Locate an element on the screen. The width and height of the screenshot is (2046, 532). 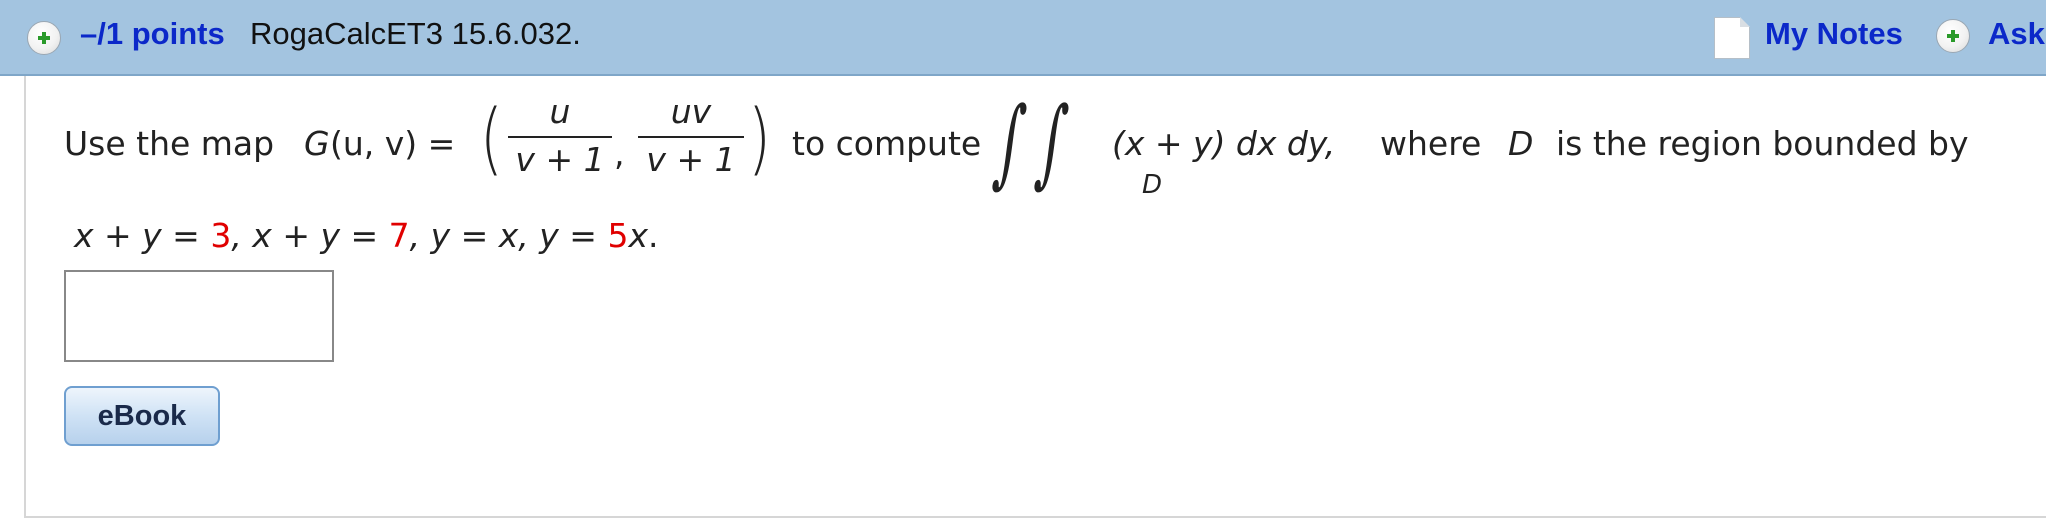
left-paren: ( is located at coordinates (491, 139).